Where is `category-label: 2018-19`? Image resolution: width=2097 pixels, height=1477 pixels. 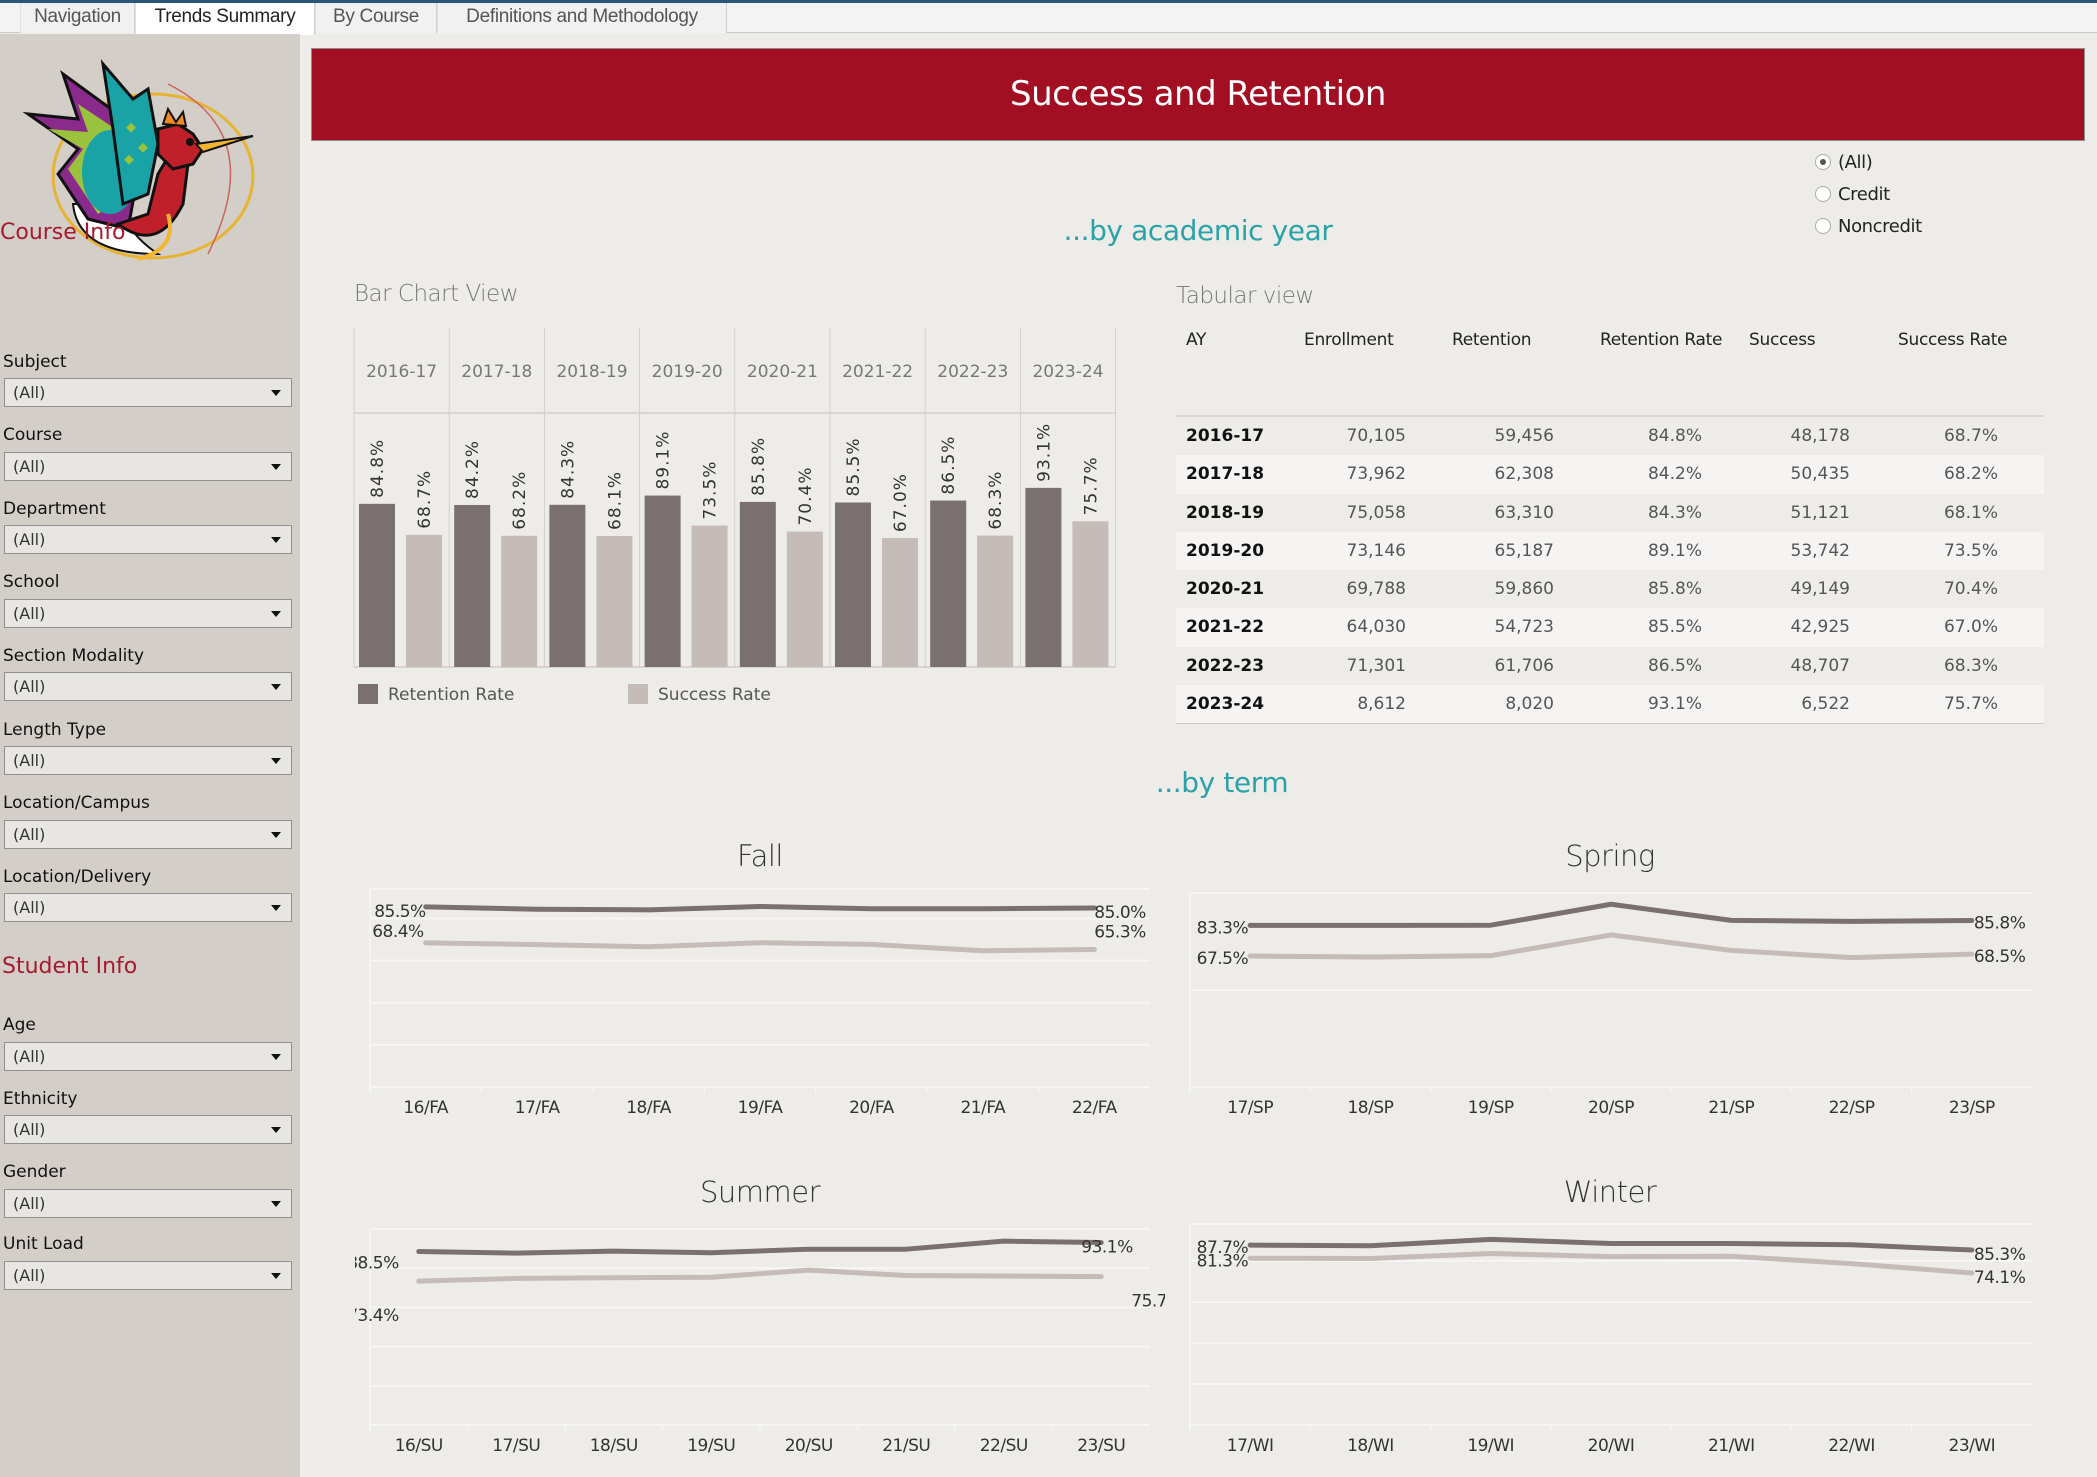
category-label: 2018-19 is located at coordinates (591, 372).